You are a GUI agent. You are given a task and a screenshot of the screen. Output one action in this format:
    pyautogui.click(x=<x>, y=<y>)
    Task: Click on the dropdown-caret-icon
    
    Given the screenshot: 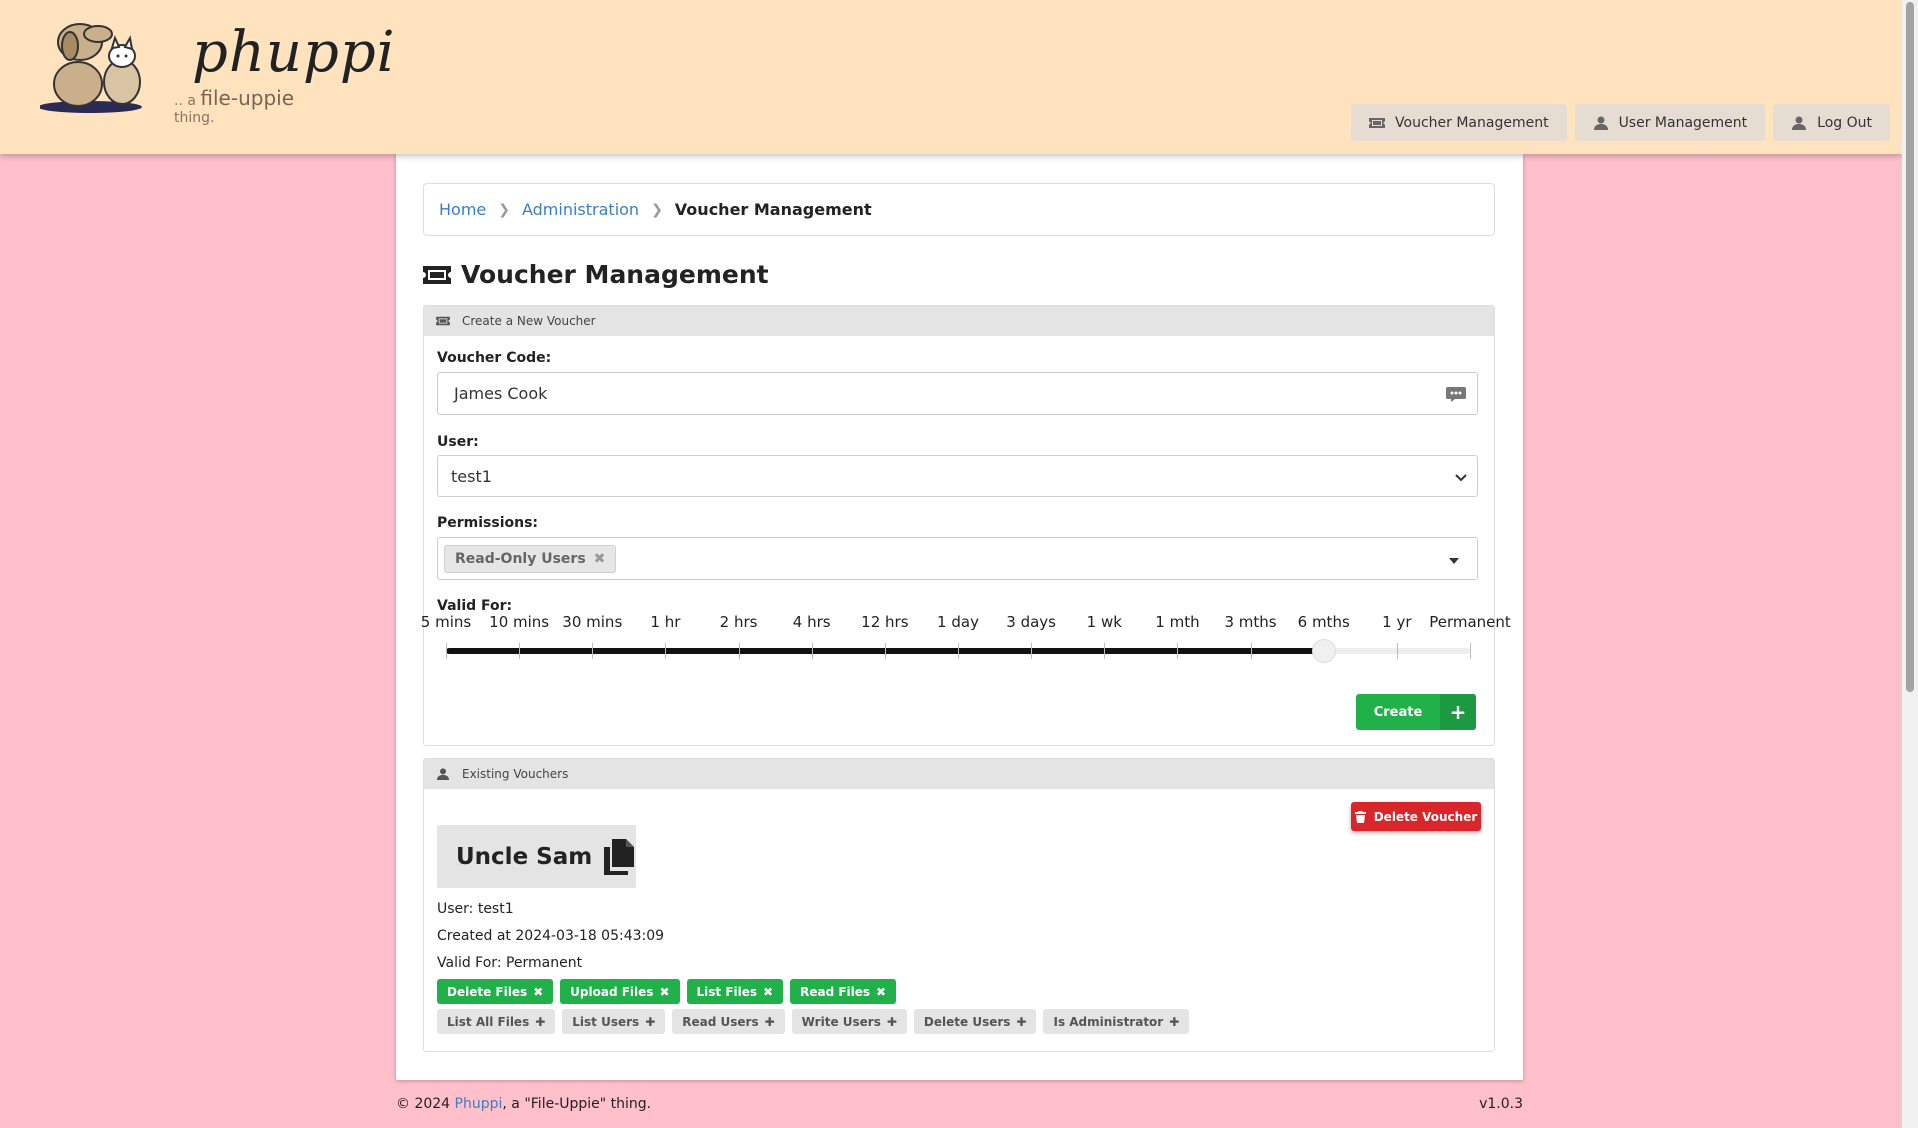 What is the action you would take?
    pyautogui.click(x=1454, y=561)
    